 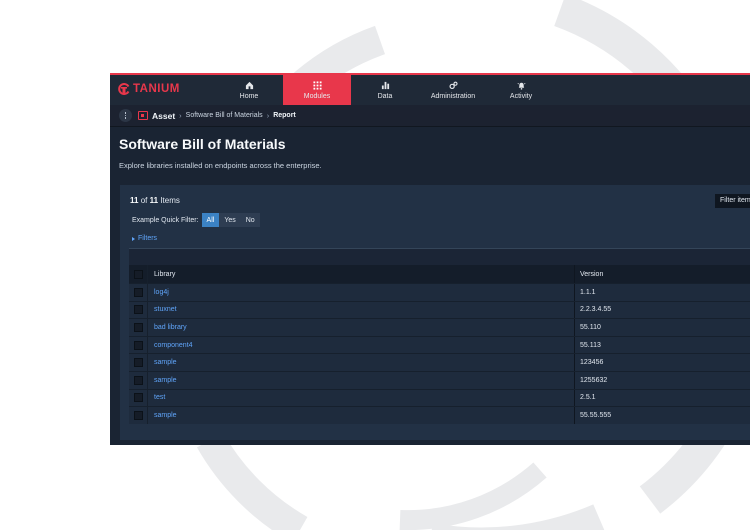 I want to click on item-count-suffix: Items, so click(x=170, y=200).